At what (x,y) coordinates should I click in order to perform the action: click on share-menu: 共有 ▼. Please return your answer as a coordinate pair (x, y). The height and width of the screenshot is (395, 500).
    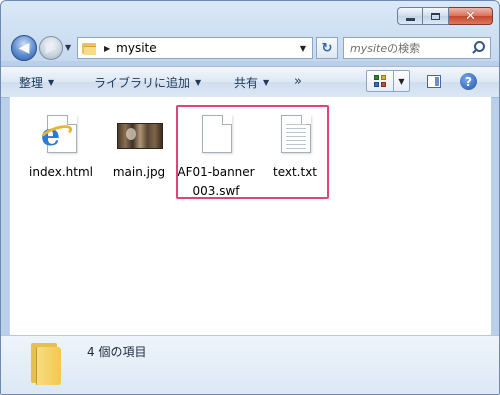
    Looking at the image, I should click on (251, 82).